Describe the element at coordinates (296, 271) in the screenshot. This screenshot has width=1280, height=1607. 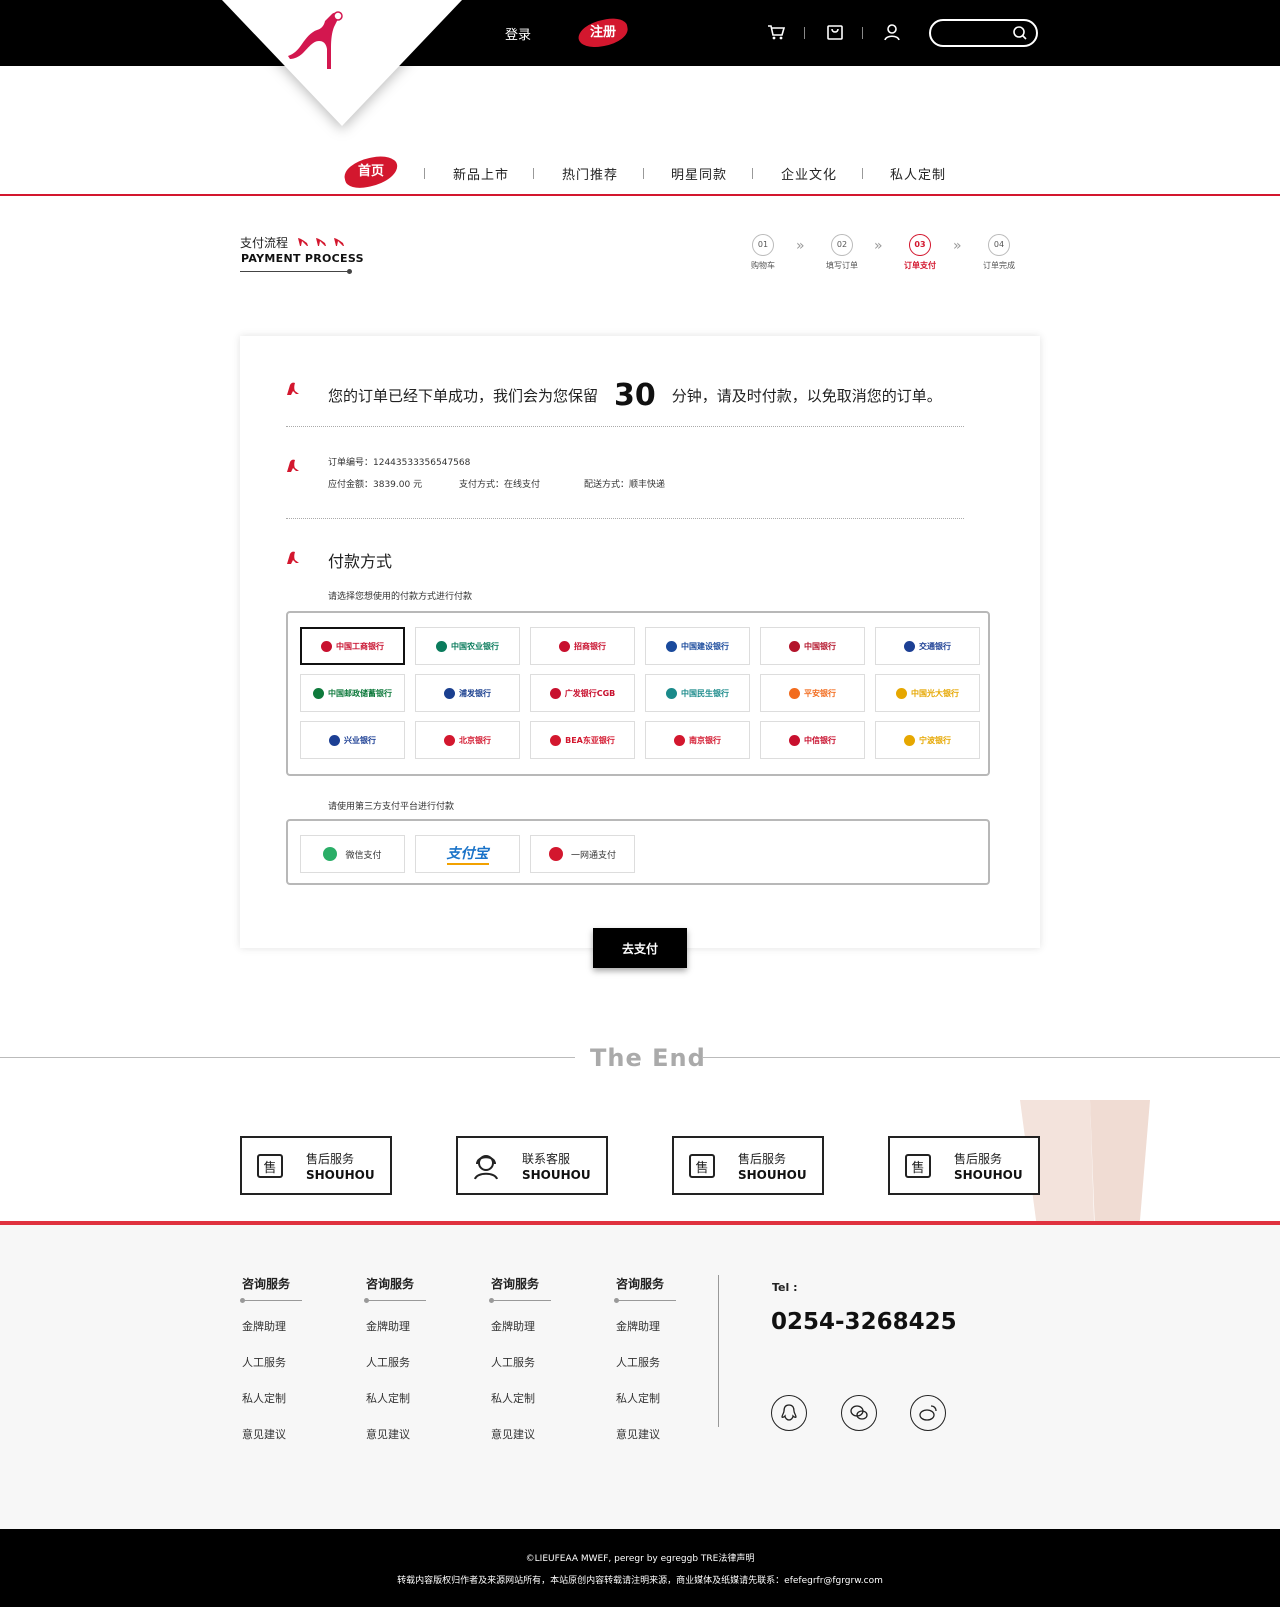
I see `process-underline` at that location.